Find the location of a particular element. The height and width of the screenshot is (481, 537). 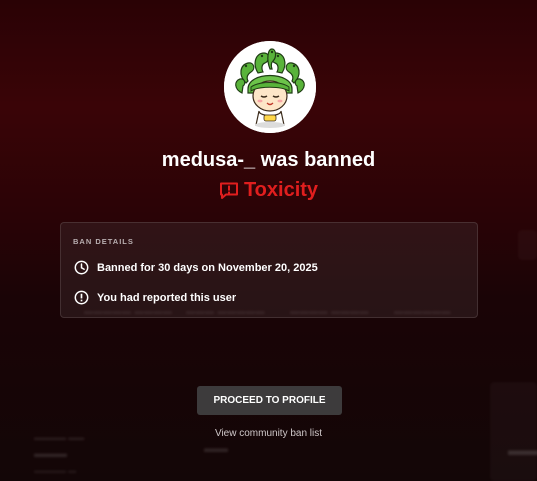

proceed-to-profile-button: PROCEED TO PROFILE is located at coordinates (269, 400).